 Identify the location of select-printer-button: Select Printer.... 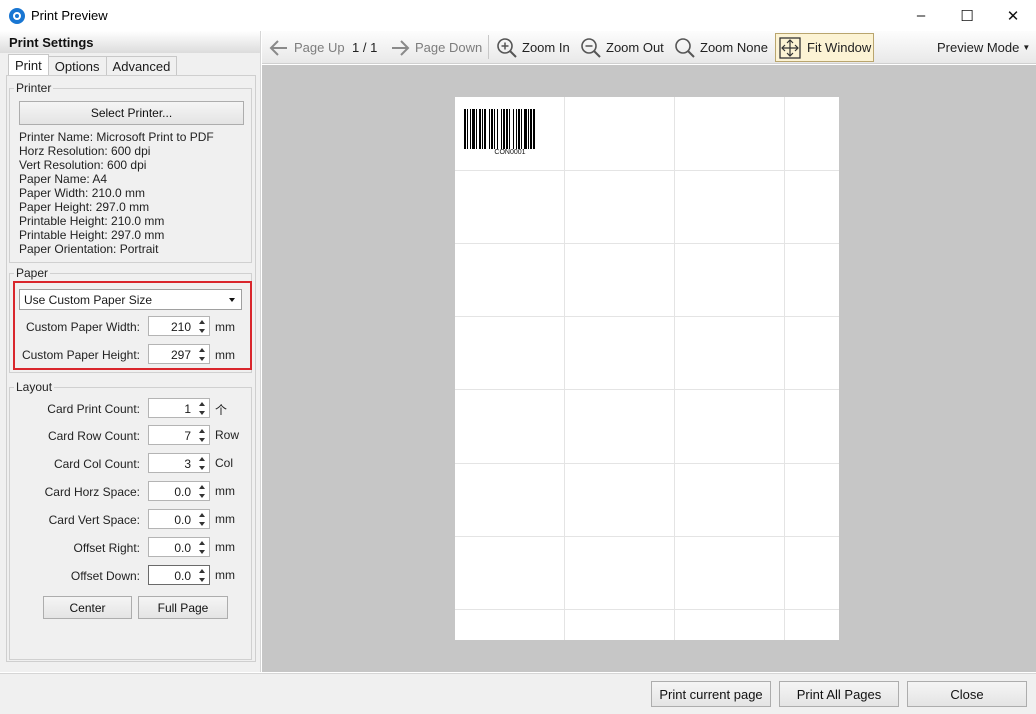
(131, 113).